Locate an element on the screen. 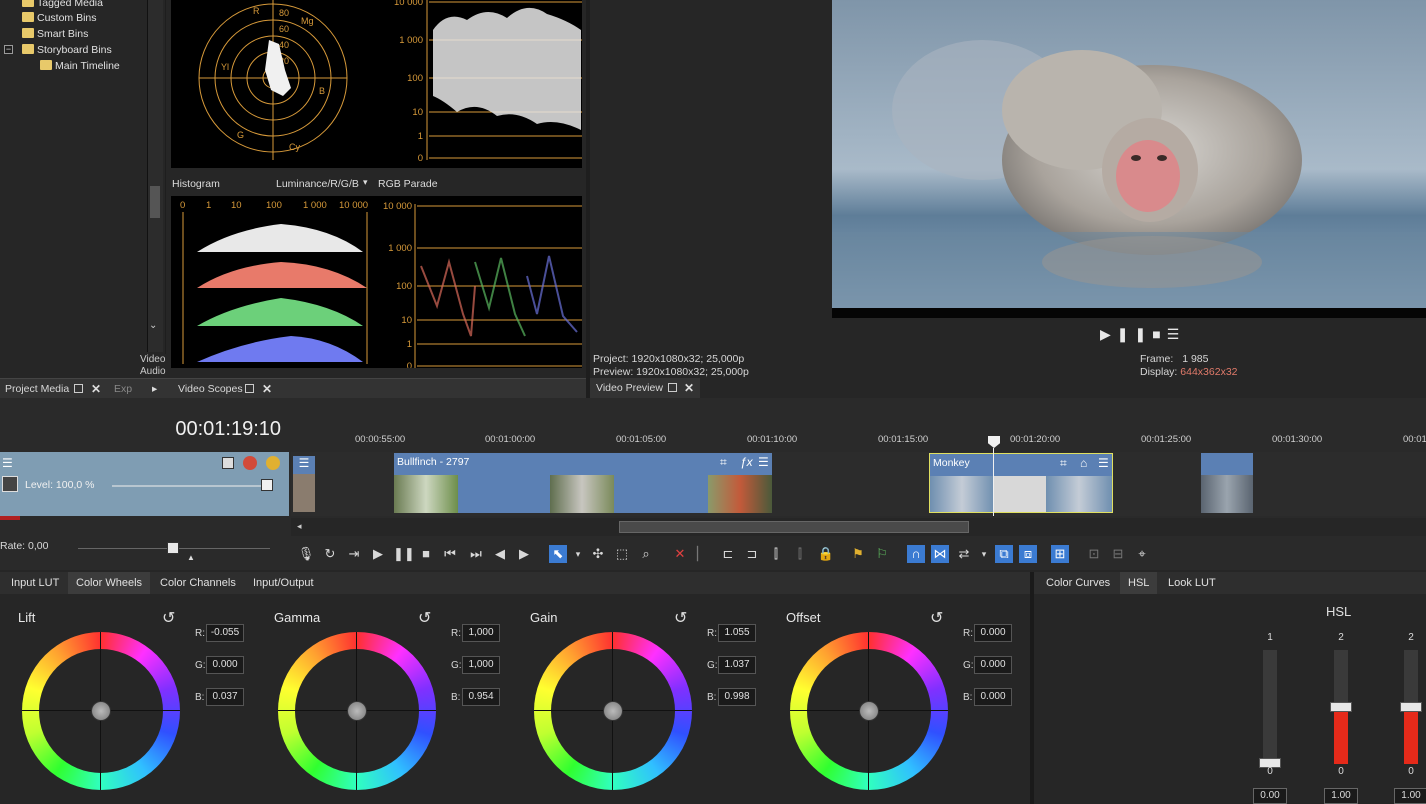 This screenshot has height=804, width=1426. lift-g-field: 0.000 is located at coordinates (225, 665).